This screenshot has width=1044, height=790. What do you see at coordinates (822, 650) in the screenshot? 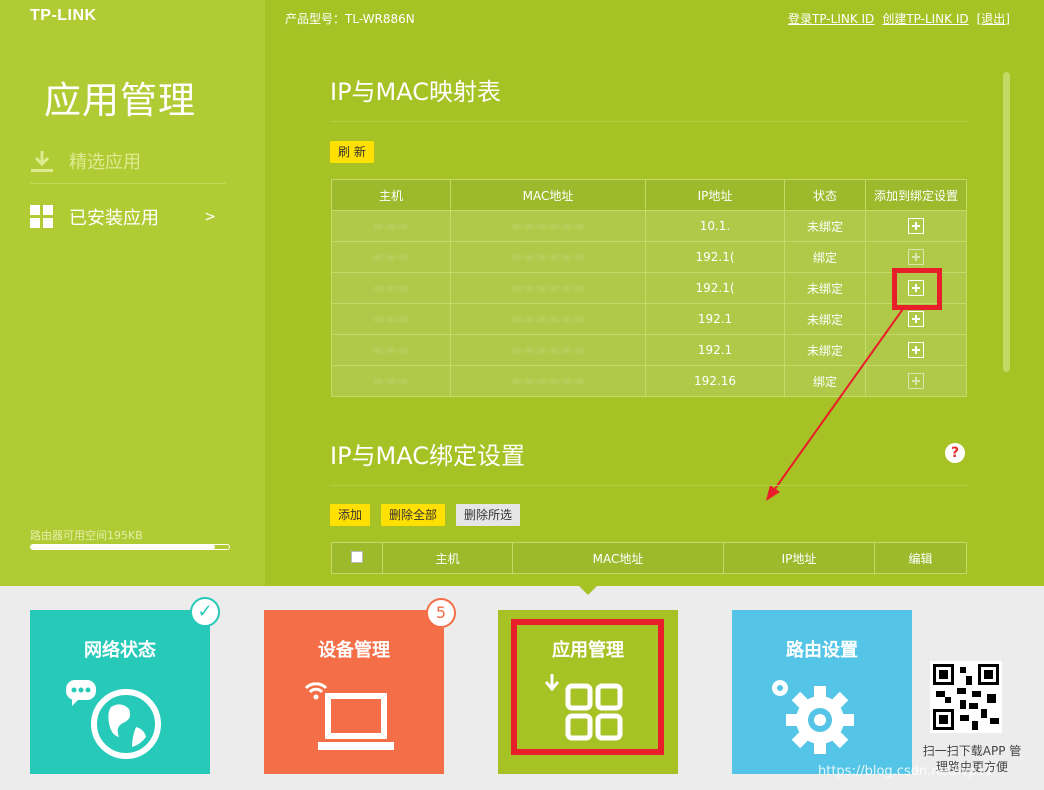
I see `tile-label: 路由设置` at bounding box center [822, 650].